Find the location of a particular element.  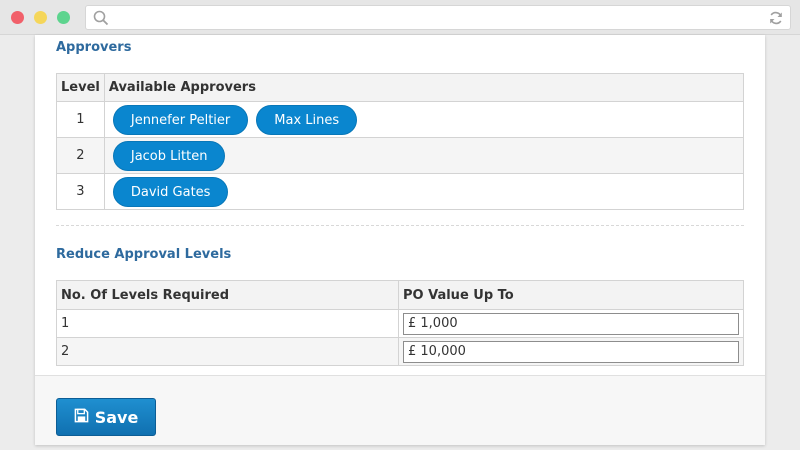

table-row: 1 £ 1,000 is located at coordinates (400, 323).